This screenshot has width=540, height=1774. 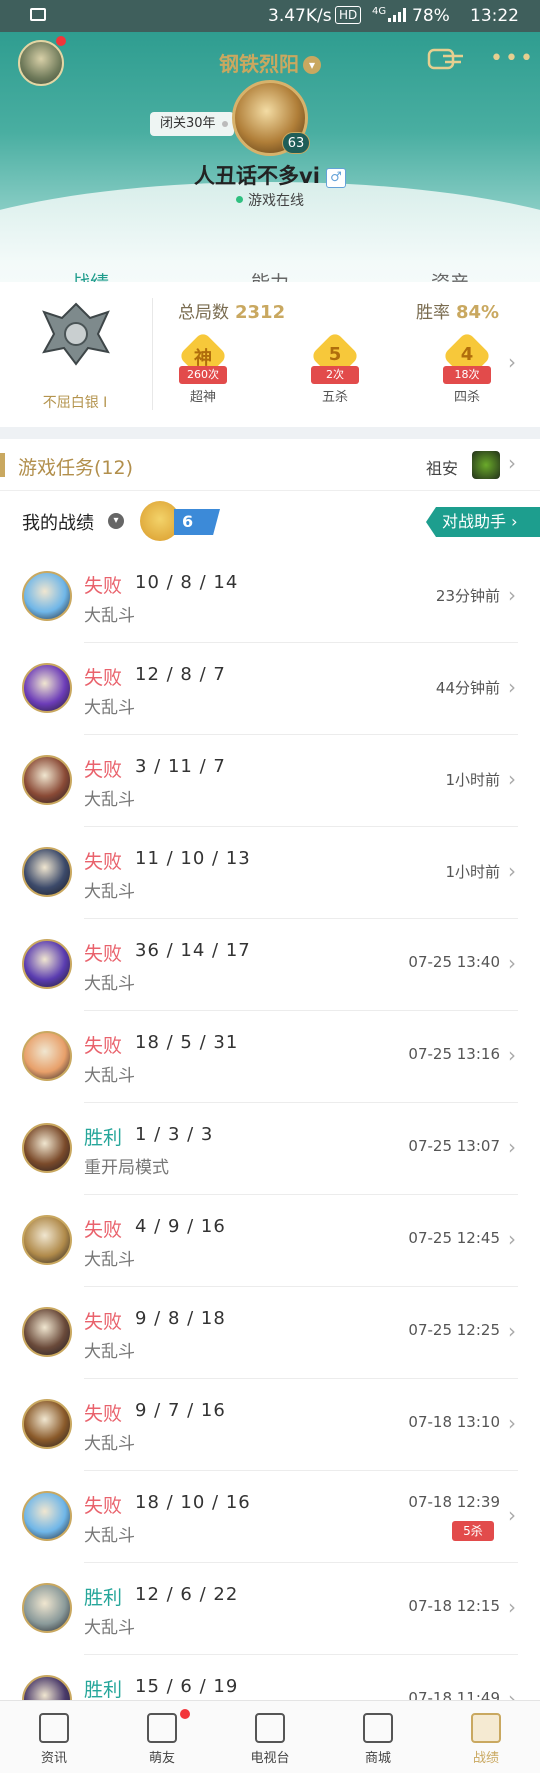 What do you see at coordinates (512, 59) in the screenshot?
I see `more-icon: •••` at bounding box center [512, 59].